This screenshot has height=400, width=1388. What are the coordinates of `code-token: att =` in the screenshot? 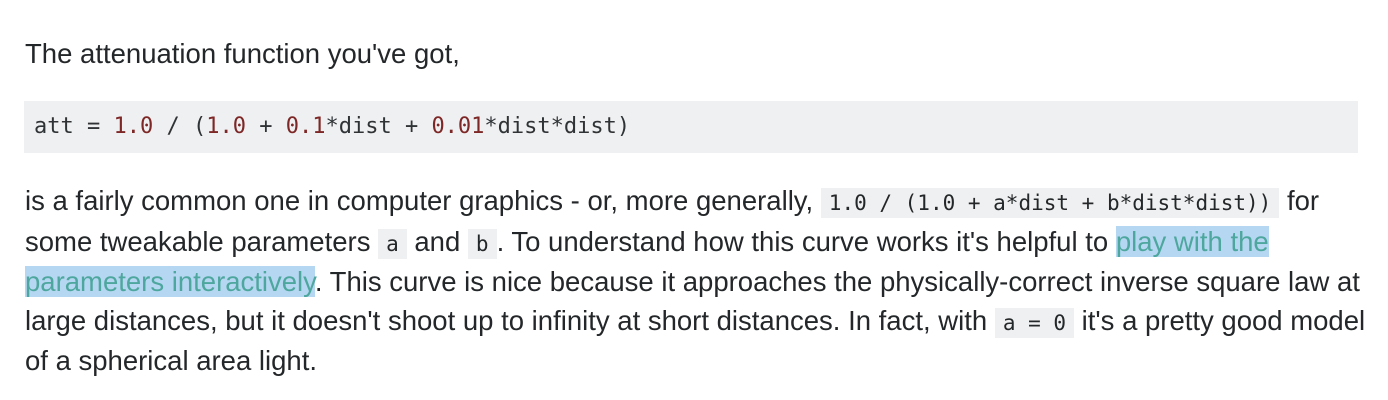 It's located at (74, 126).